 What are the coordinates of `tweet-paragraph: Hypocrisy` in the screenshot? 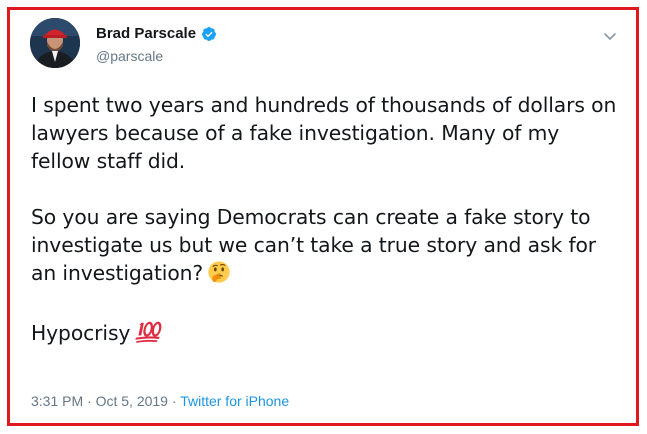 It's located at (326, 335).